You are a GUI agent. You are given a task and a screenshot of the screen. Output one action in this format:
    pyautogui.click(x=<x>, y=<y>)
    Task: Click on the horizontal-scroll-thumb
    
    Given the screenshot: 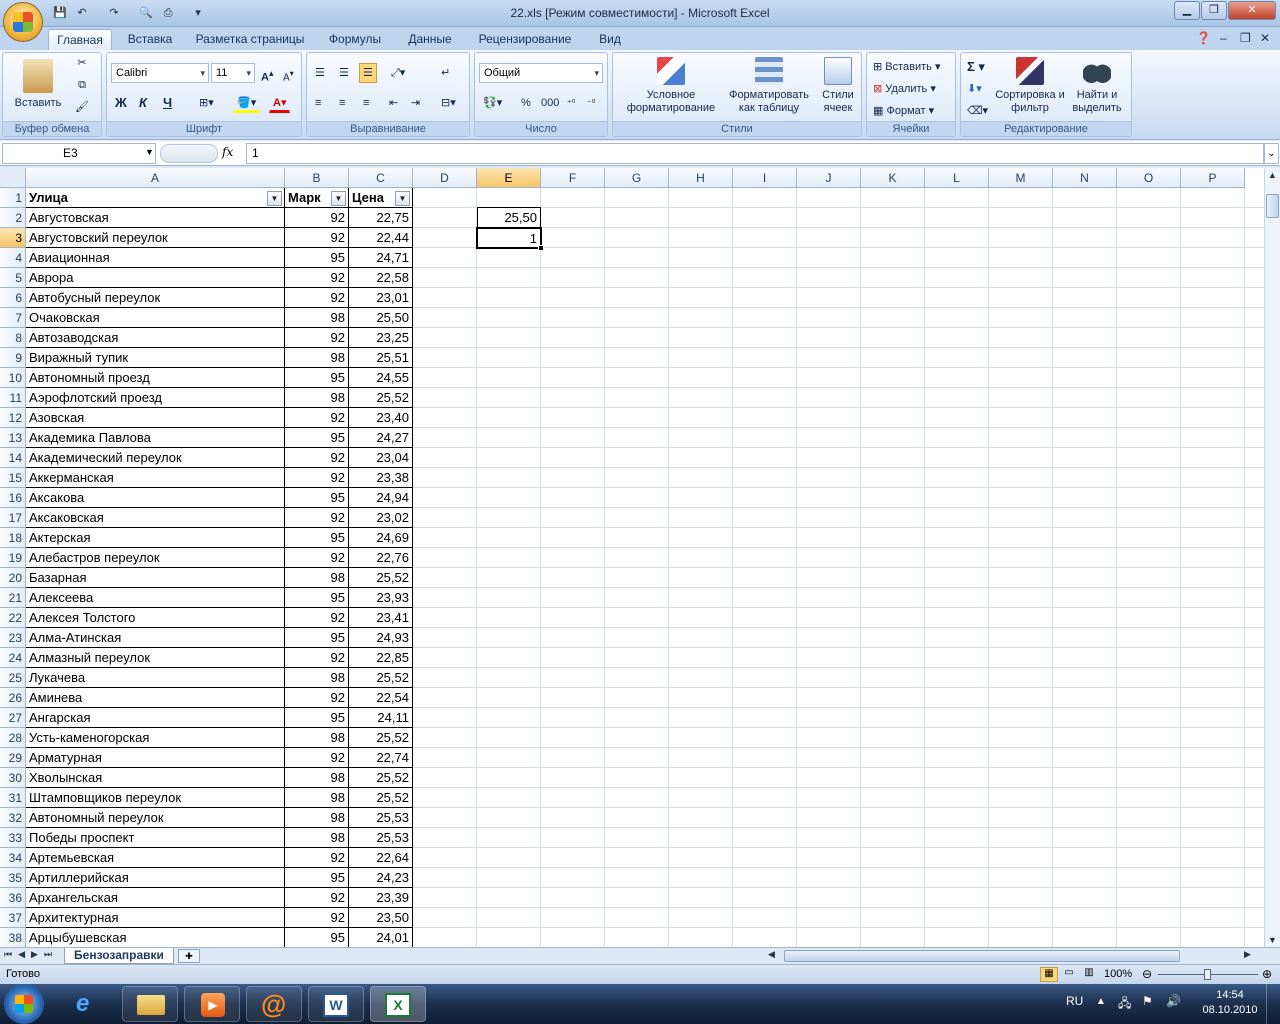 What is the action you would take?
    pyautogui.click(x=982, y=956)
    